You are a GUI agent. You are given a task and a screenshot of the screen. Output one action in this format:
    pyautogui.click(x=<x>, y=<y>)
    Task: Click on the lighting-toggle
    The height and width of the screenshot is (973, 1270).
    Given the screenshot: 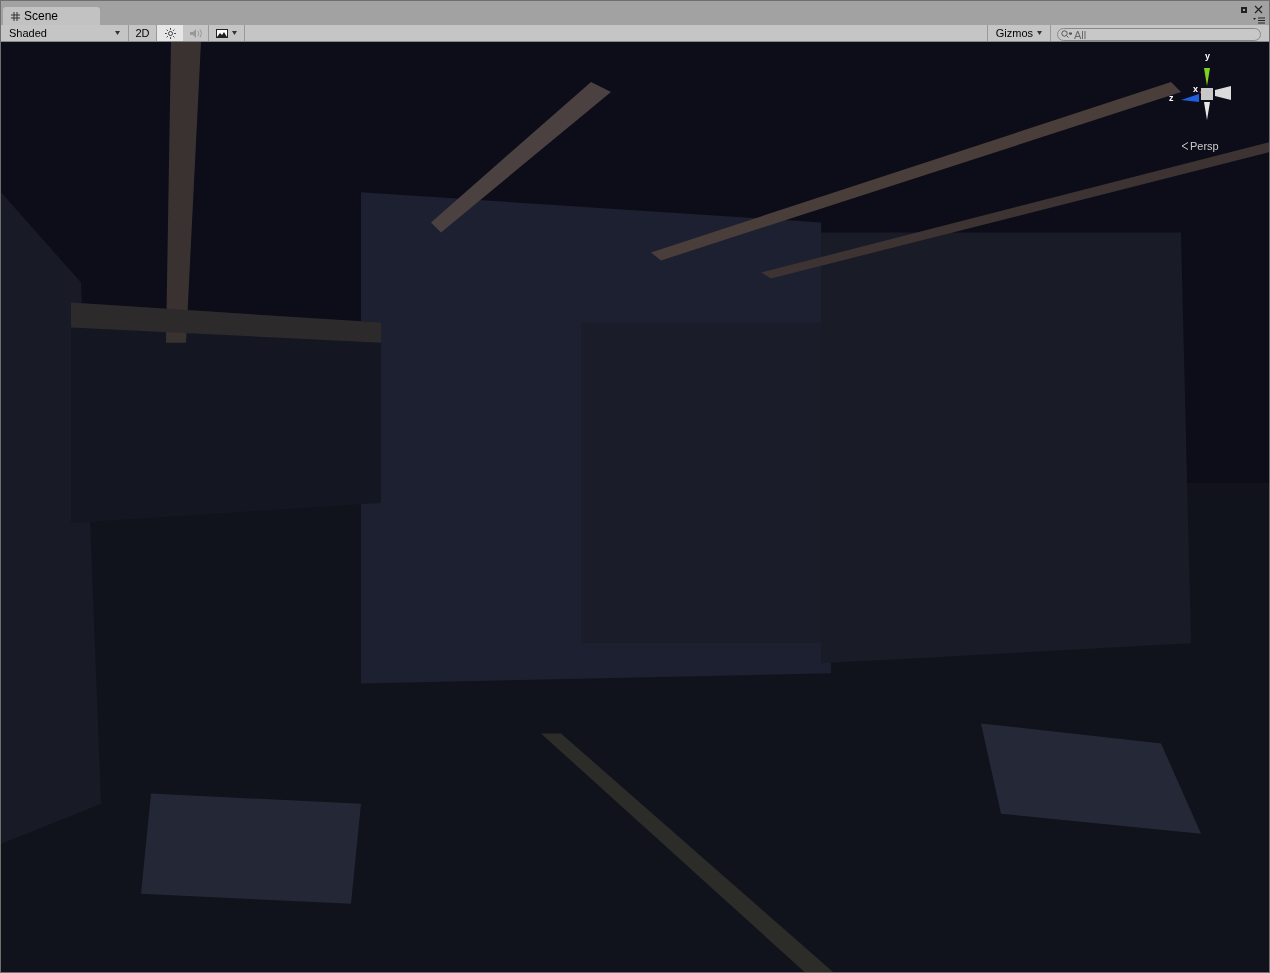 What is the action you would take?
    pyautogui.click(x=170, y=33)
    